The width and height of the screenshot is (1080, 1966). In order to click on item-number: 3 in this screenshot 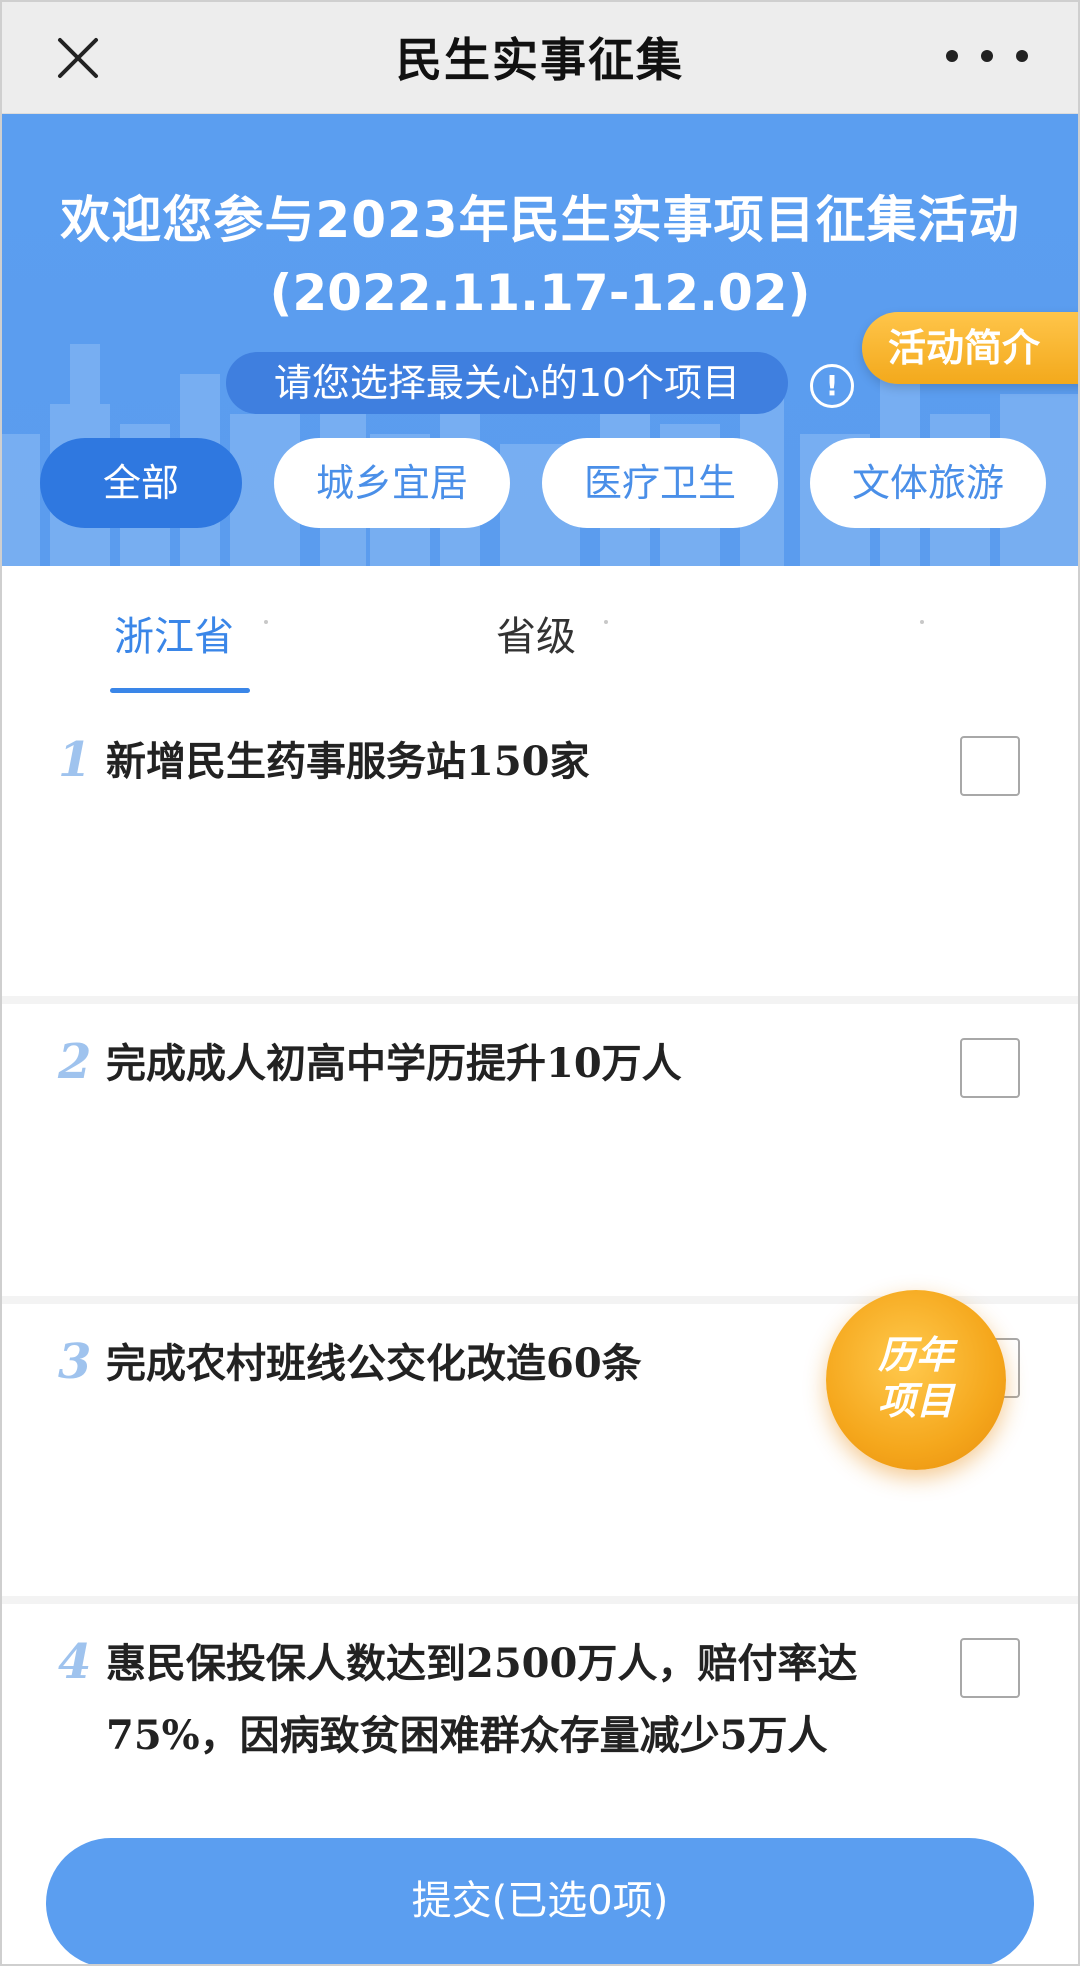, I will do `click(75, 1362)`.